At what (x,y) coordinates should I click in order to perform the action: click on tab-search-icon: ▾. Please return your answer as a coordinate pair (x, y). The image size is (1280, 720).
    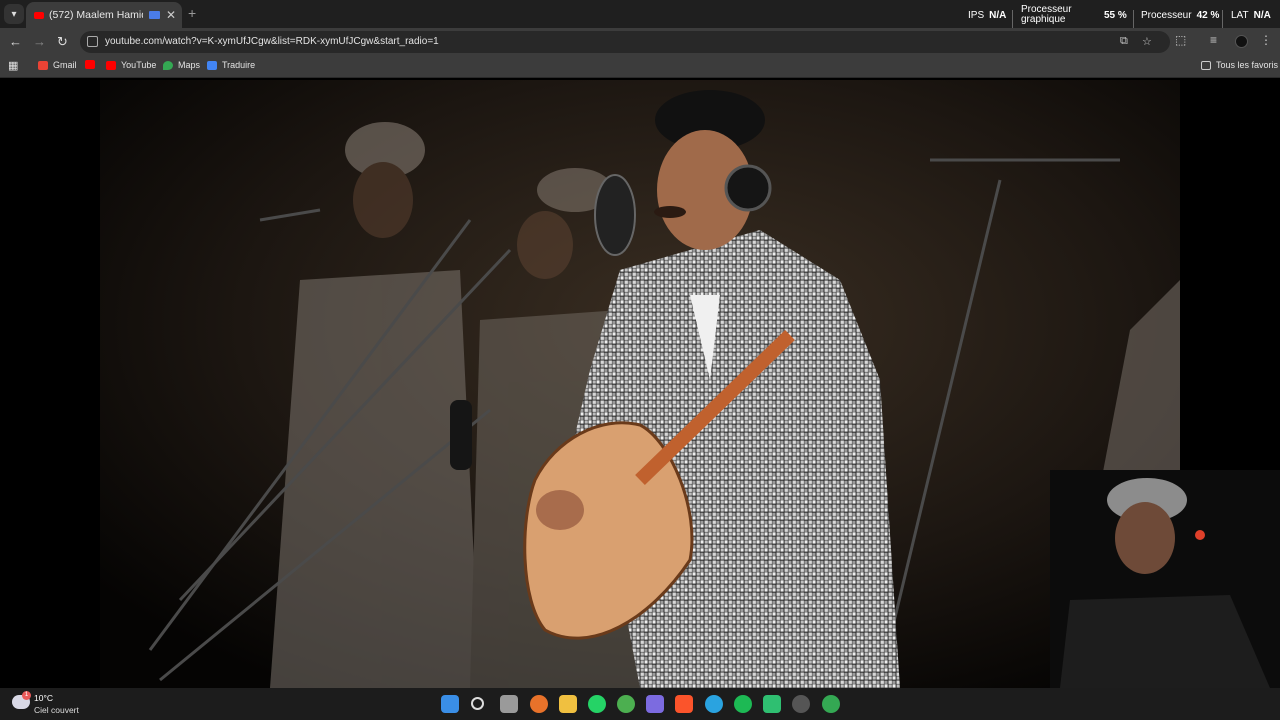
    Looking at the image, I should click on (14, 14).